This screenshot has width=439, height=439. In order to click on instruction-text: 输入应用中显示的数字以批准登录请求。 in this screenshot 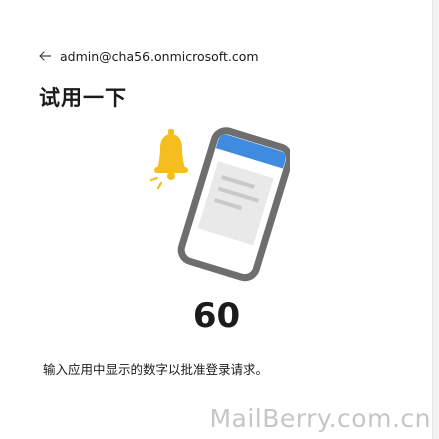, I will do `click(156, 369)`.